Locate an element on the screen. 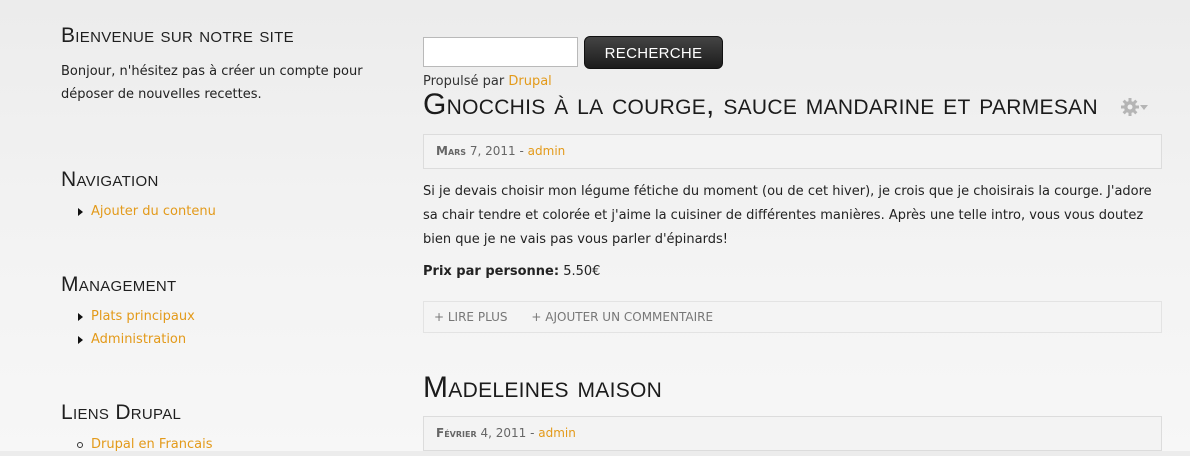  read-more-link: + LIRE PLUS is located at coordinates (471, 317).